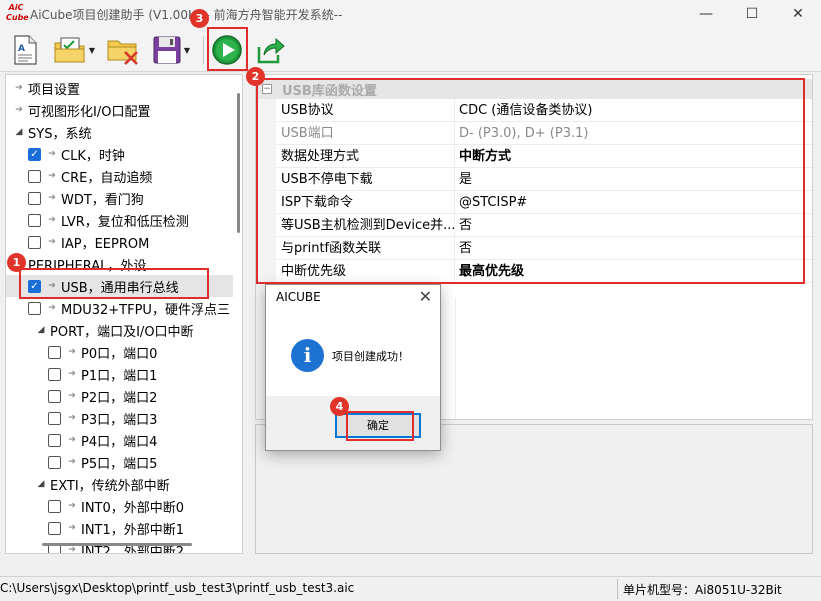 The width and height of the screenshot is (821, 601). I want to click on toolbar-separator, so click(203, 50).